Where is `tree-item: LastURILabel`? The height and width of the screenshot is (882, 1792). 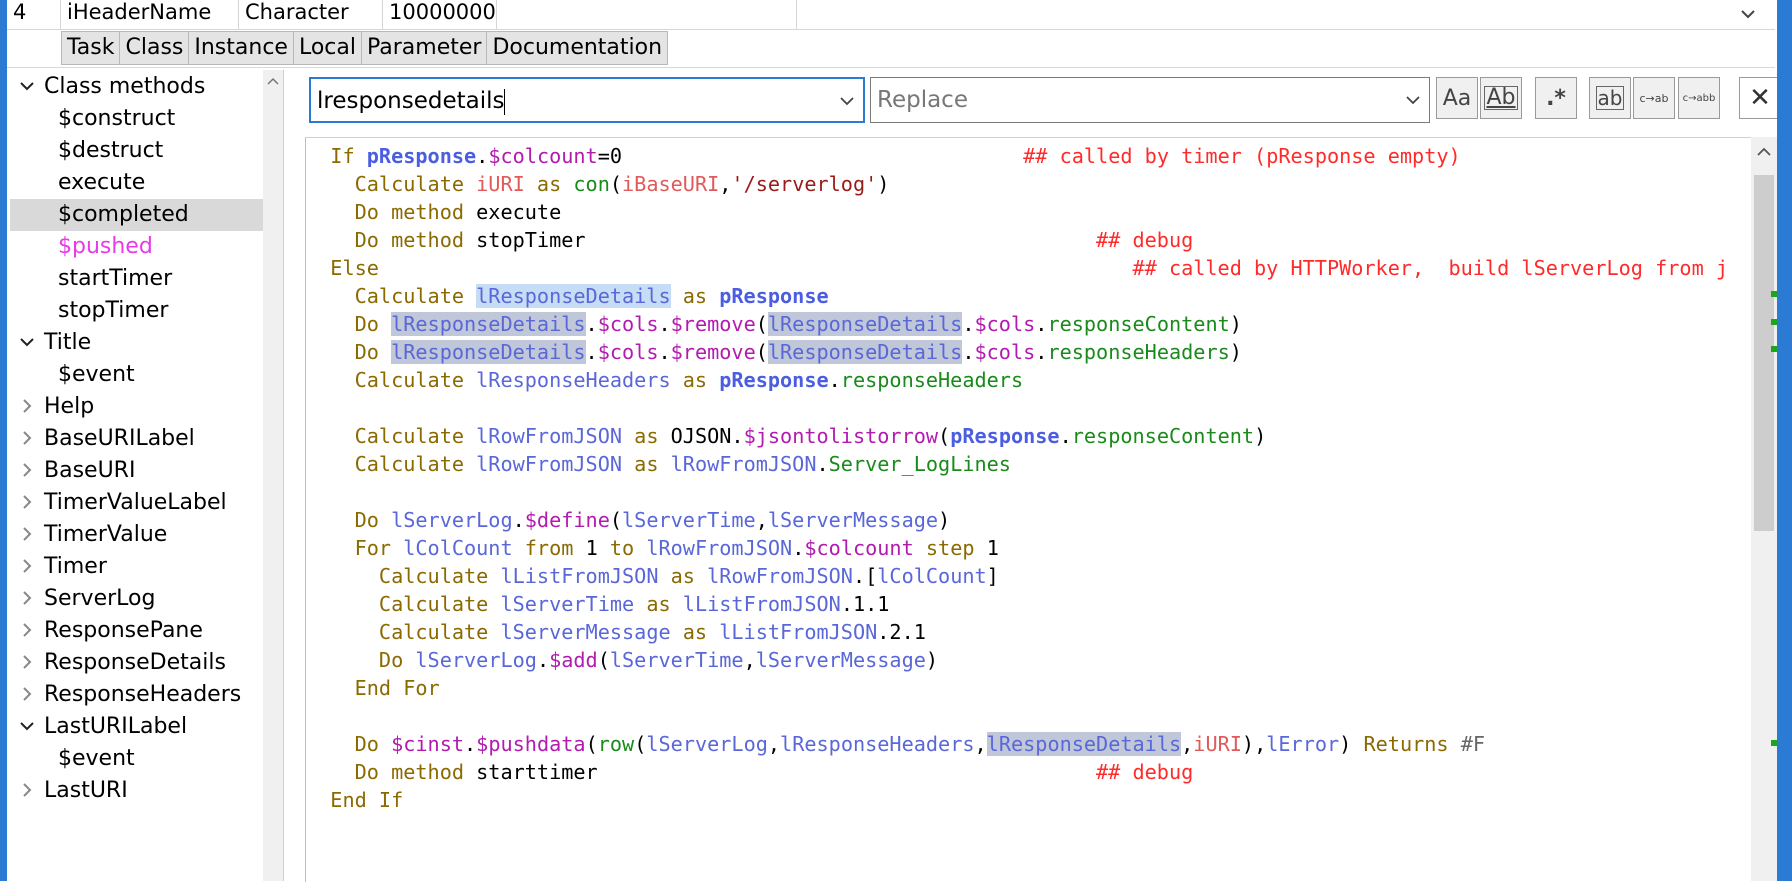 tree-item: LastURILabel is located at coordinates (139, 727).